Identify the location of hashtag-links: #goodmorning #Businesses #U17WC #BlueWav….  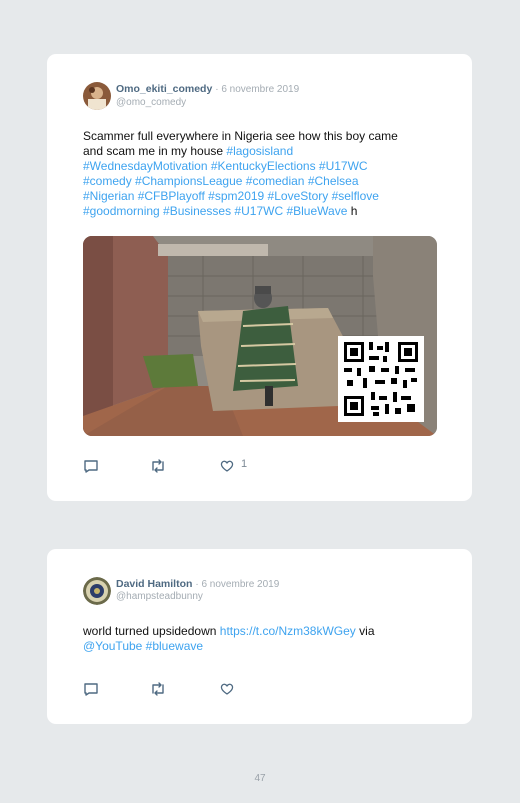
(215, 211).